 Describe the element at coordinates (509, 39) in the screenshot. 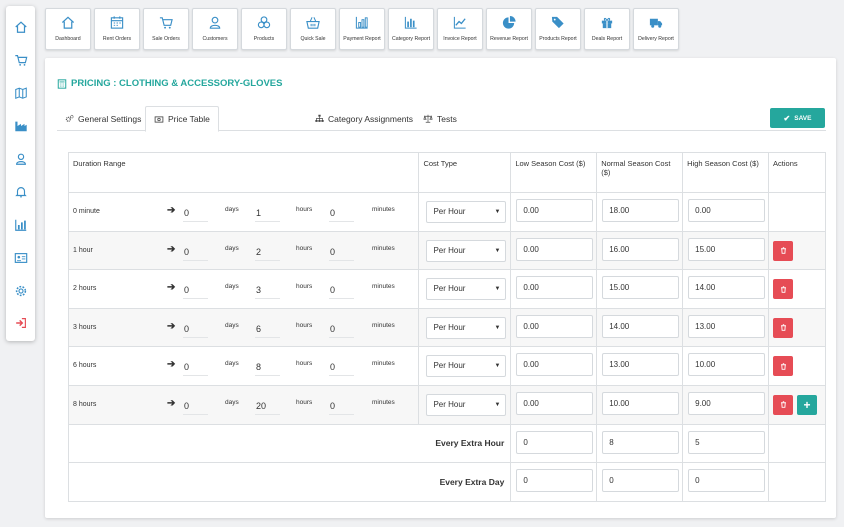

I see `revenue-report-label: Revenue Report` at that location.